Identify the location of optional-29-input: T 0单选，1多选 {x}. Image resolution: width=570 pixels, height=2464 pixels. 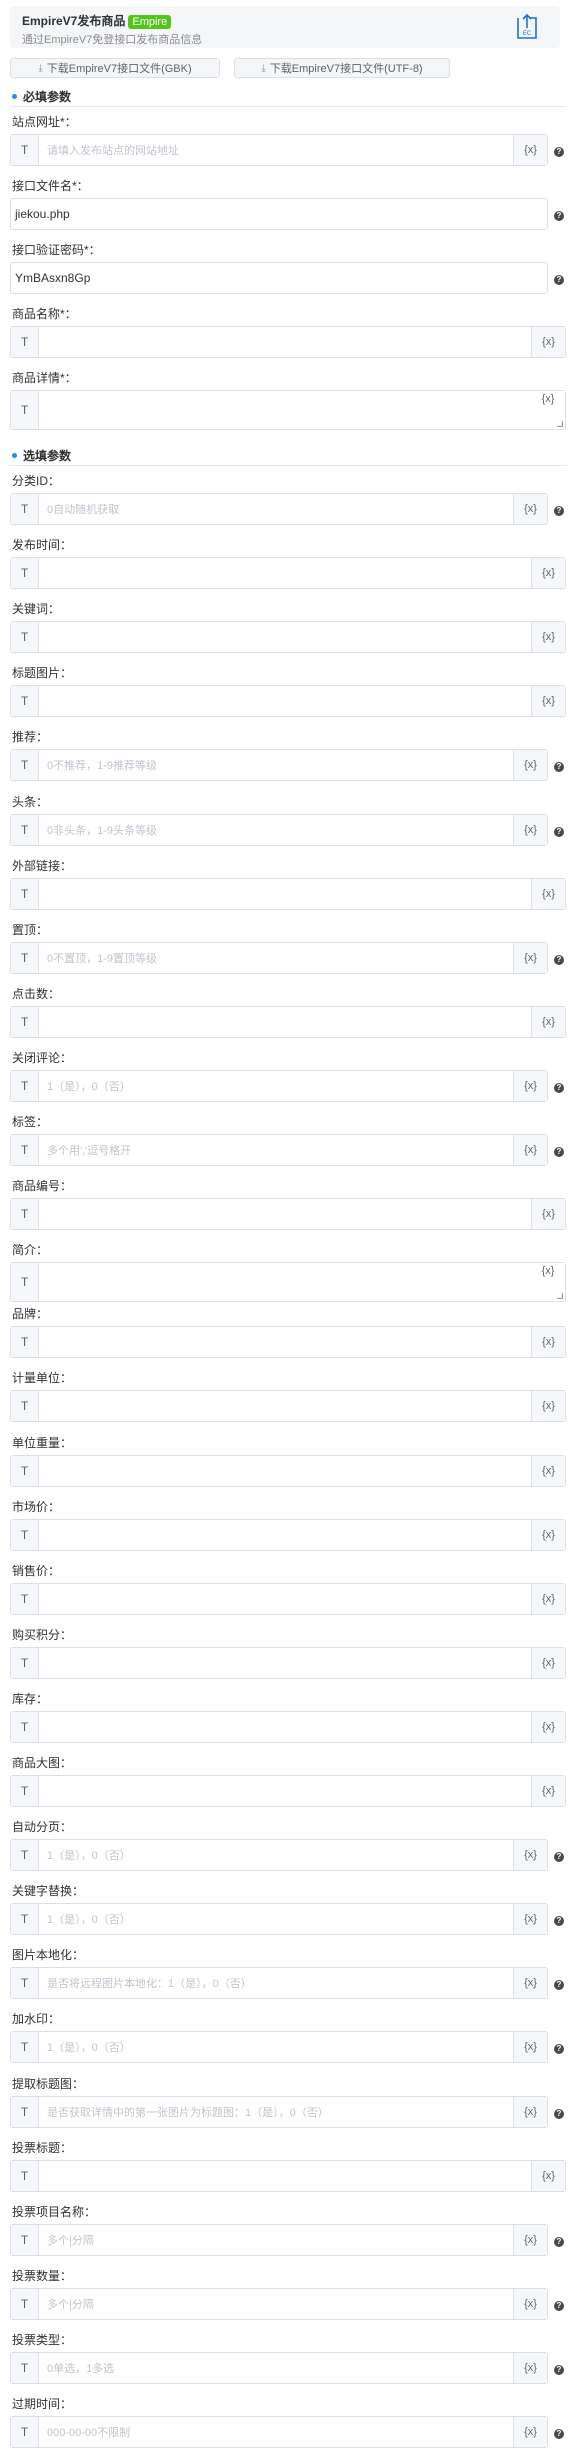
(279, 2368).